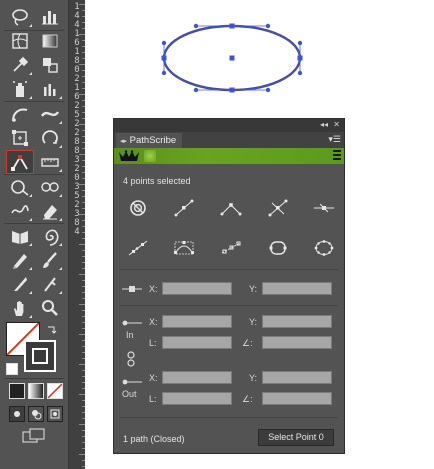 The height and width of the screenshot is (469, 434). Describe the element at coordinates (197, 288) in the screenshot. I see `point-x-field` at that location.